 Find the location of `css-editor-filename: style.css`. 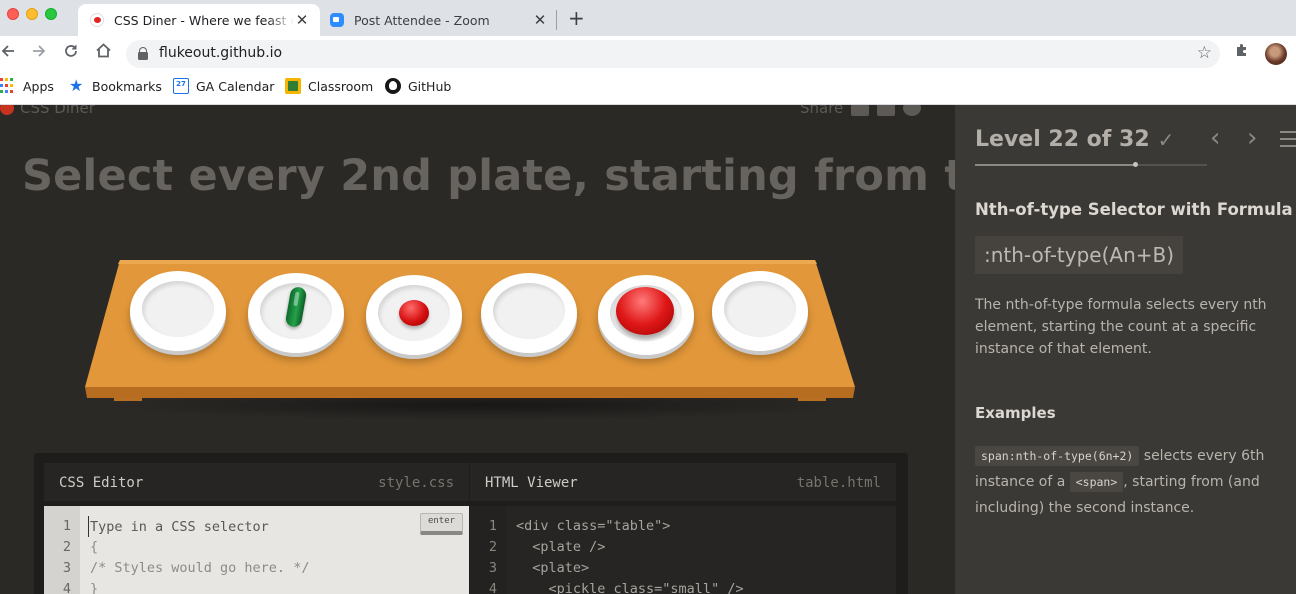

css-editor-filename: style.css is located at coordinates (416, 483).